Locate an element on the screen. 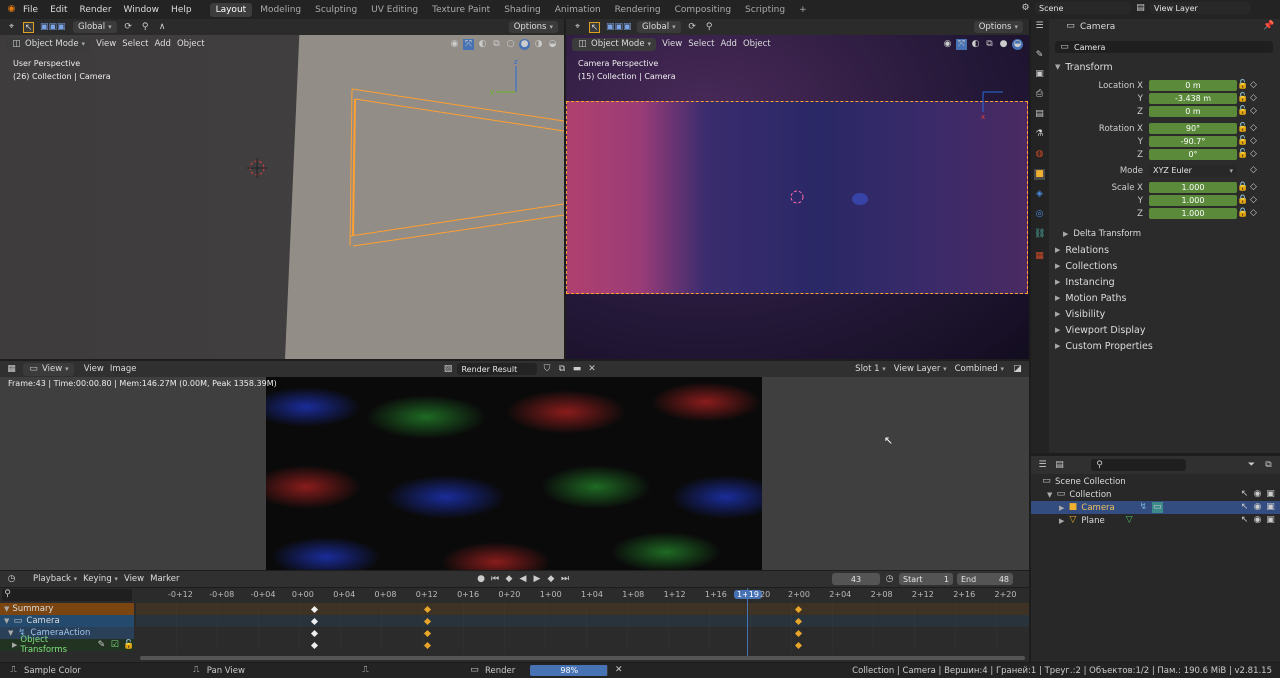  keyframe-location-z-icon: ◇ is located at coordinates (1253, 111).